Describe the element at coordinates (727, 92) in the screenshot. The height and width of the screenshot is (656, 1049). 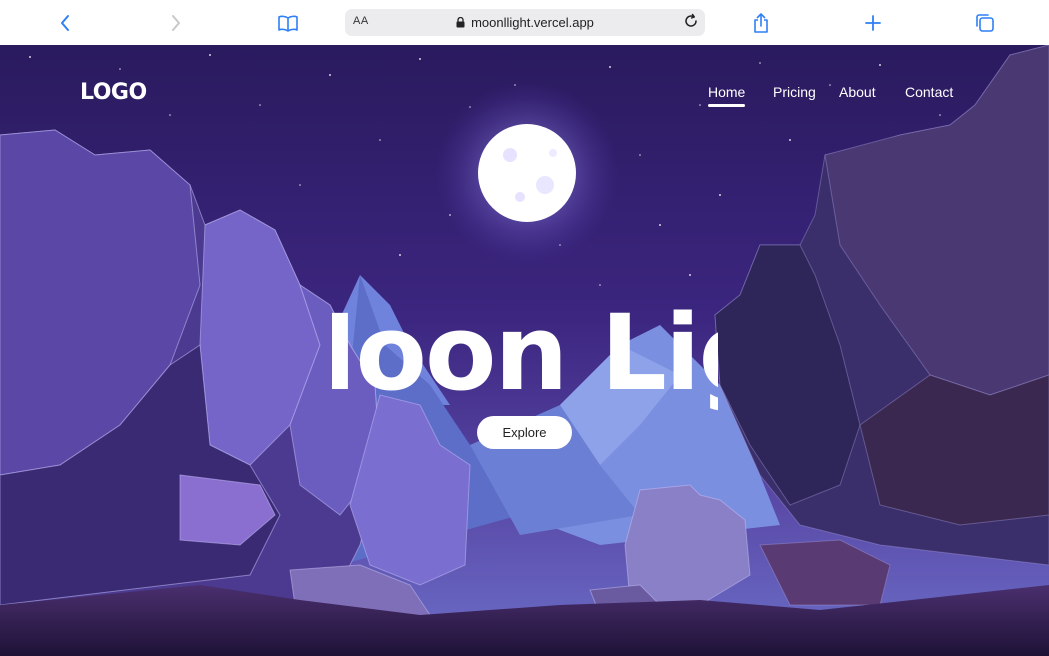
I see `nav-home-label: Home` at that location.